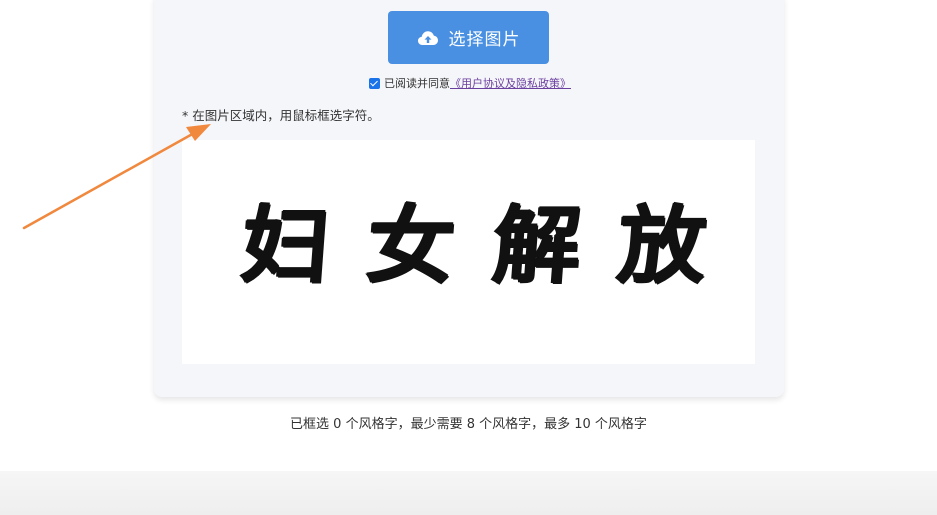 The height and width of the screenshot is (515, 937). Describe the element at coordinates (286, 245) in the screenshot. I see `calligraphy-char: 妇` at that location.